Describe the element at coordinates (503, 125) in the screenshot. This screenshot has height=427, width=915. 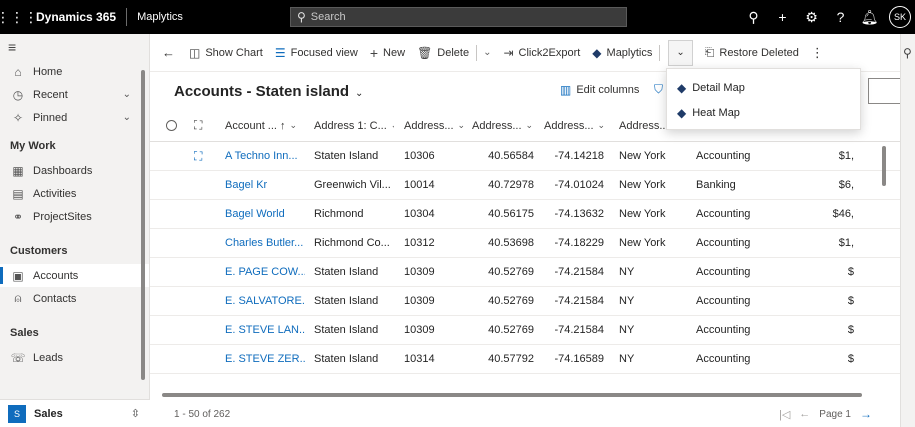
I see `column-header-latitude: Address... ⌄` at that location.